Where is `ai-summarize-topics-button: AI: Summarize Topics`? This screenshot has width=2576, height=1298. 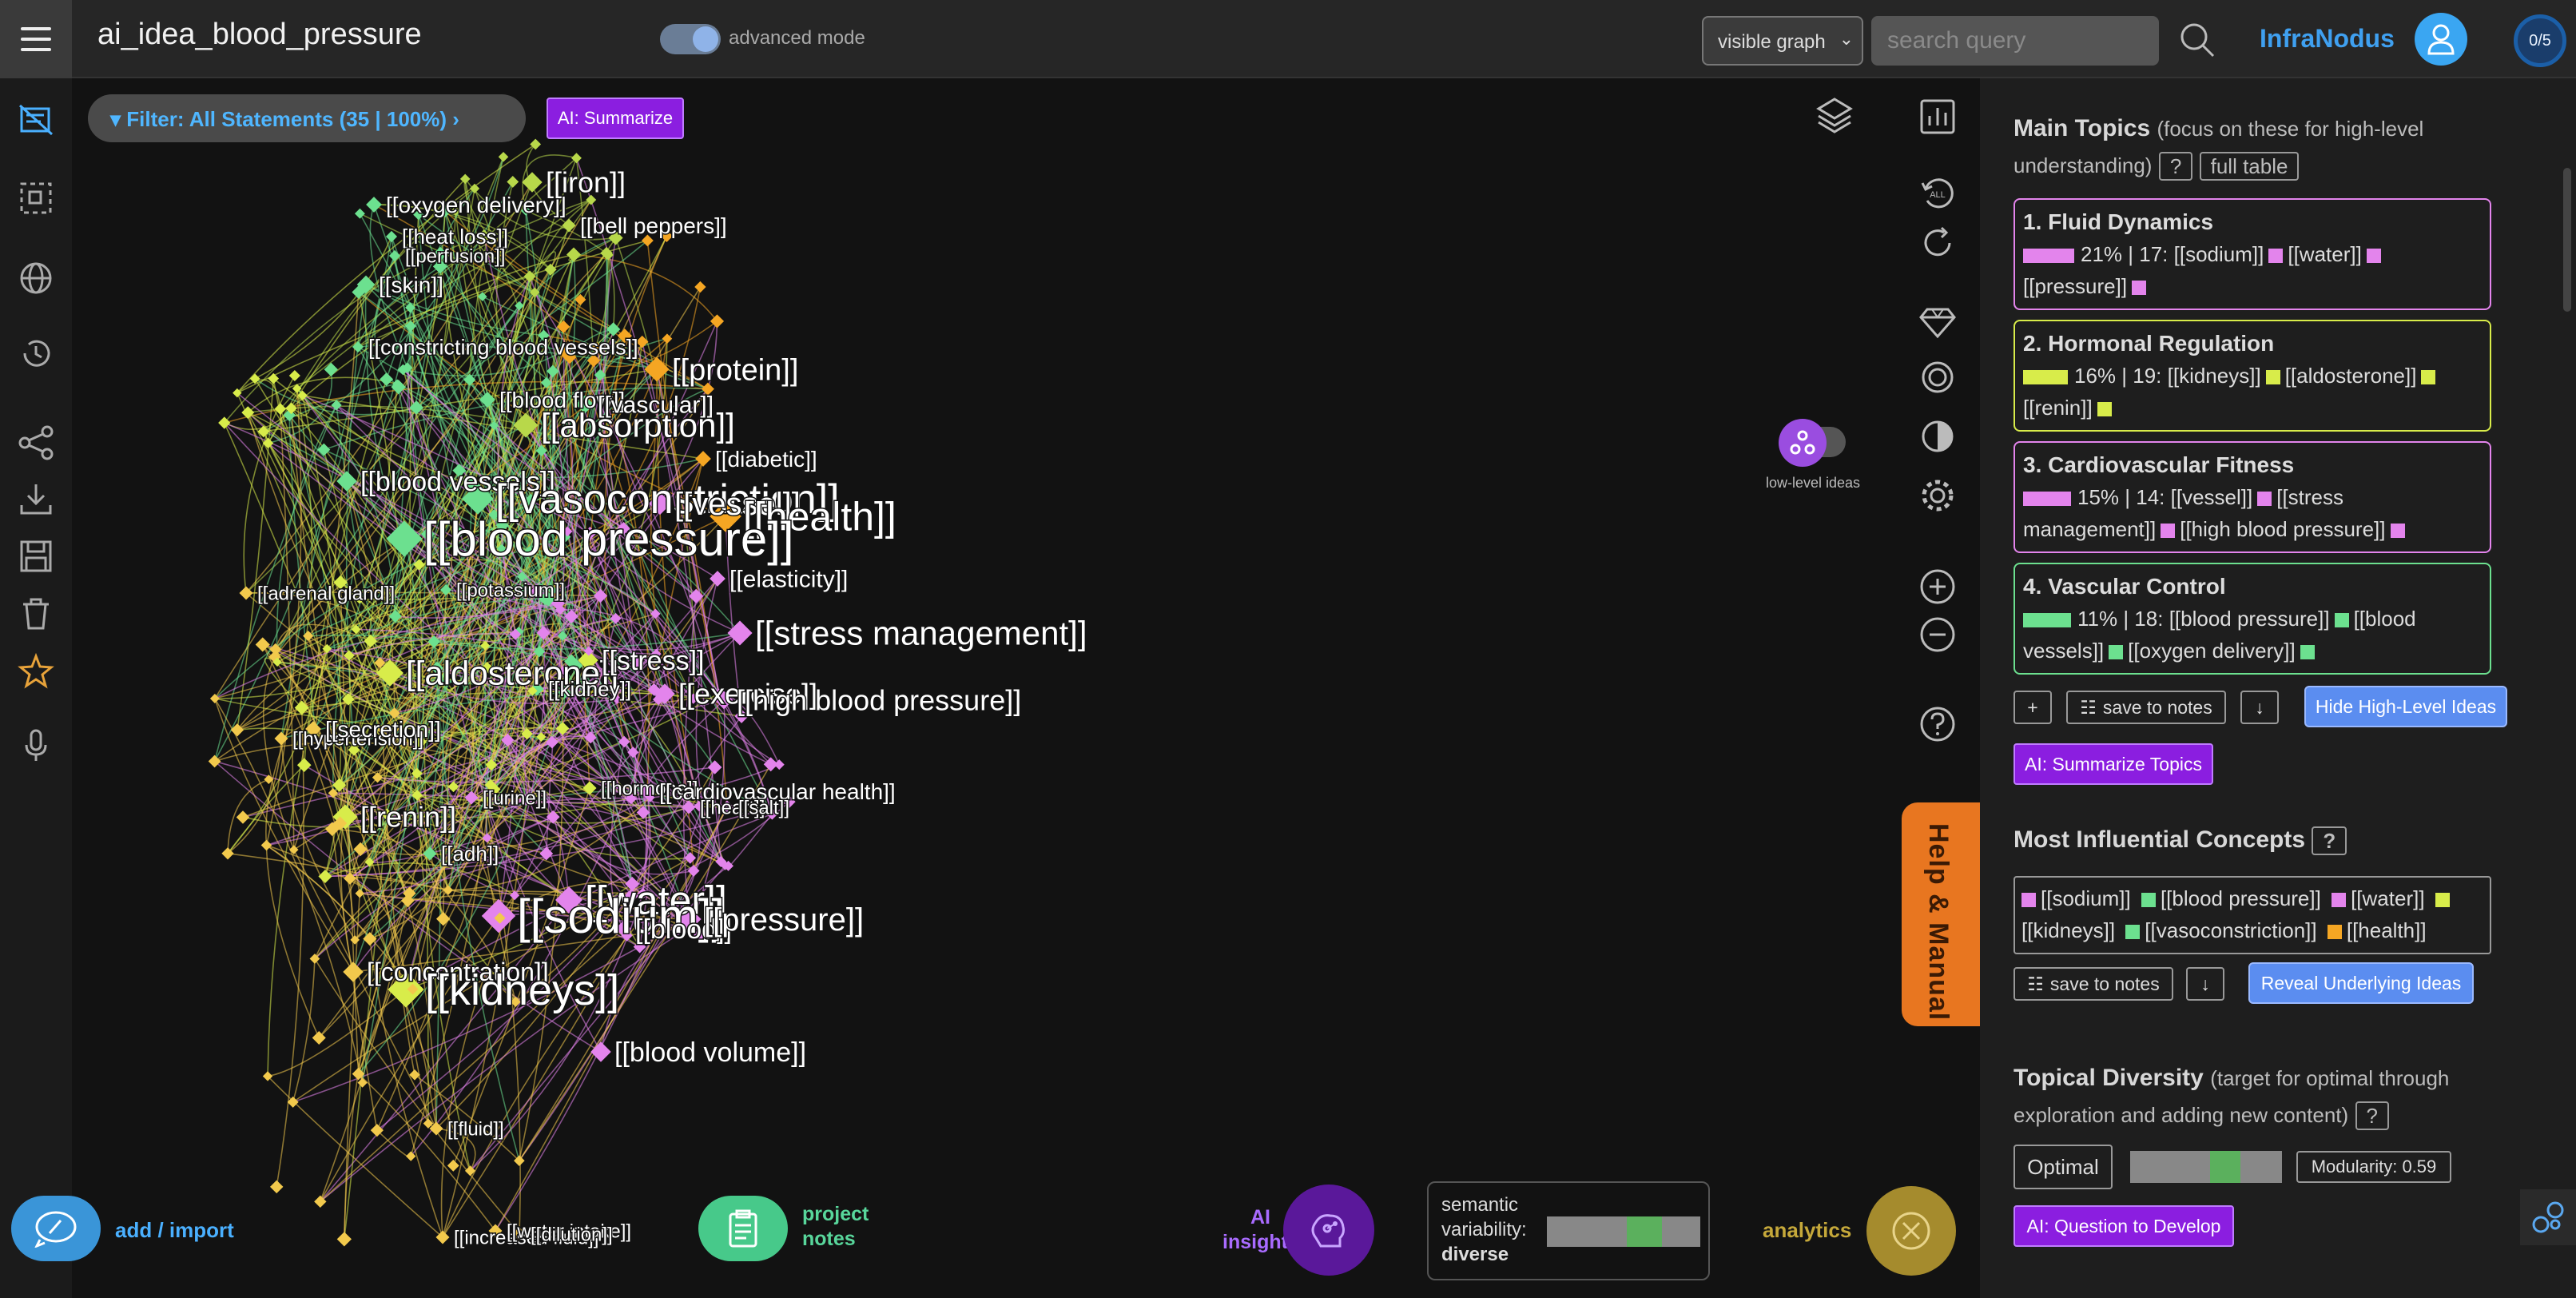 ai-summarize-topics-button: AI: Summarize Topics is located at coordinates (2113, 764).